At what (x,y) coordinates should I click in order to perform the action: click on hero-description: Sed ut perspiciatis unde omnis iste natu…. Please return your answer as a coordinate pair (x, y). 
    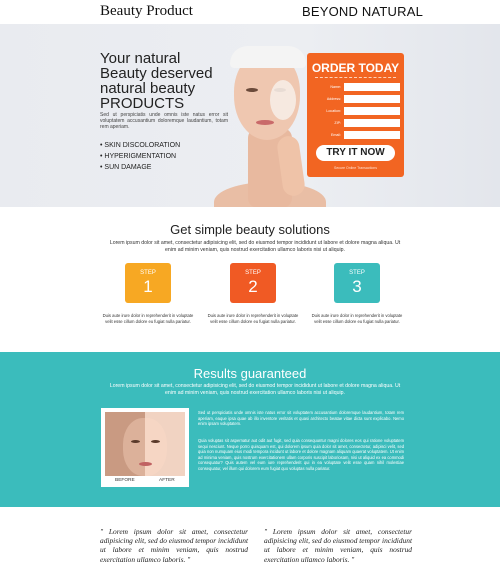
    Looking at the image, I should click on (164, 121).